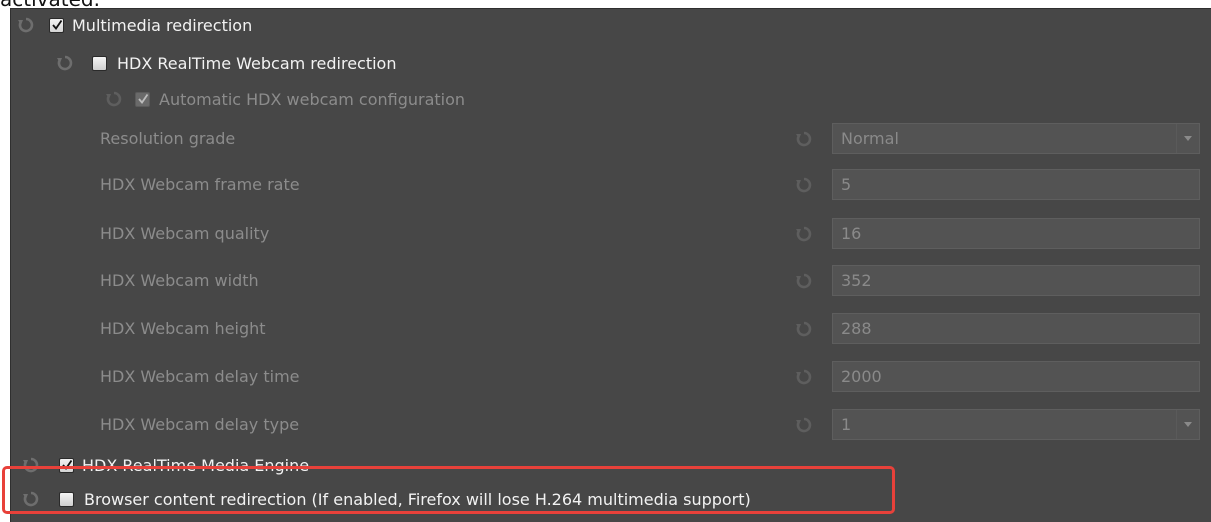  What do you see at coordinates (1016, 424) in the screenshot?
I see `delay-type-select: 1` at bounding box center [1016, 424].